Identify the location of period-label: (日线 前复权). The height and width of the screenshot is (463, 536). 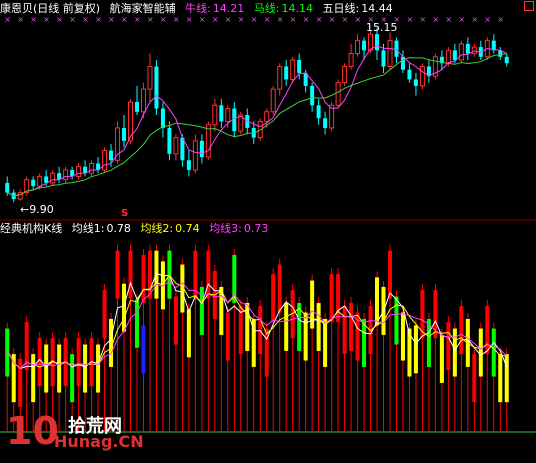
(67, 8).